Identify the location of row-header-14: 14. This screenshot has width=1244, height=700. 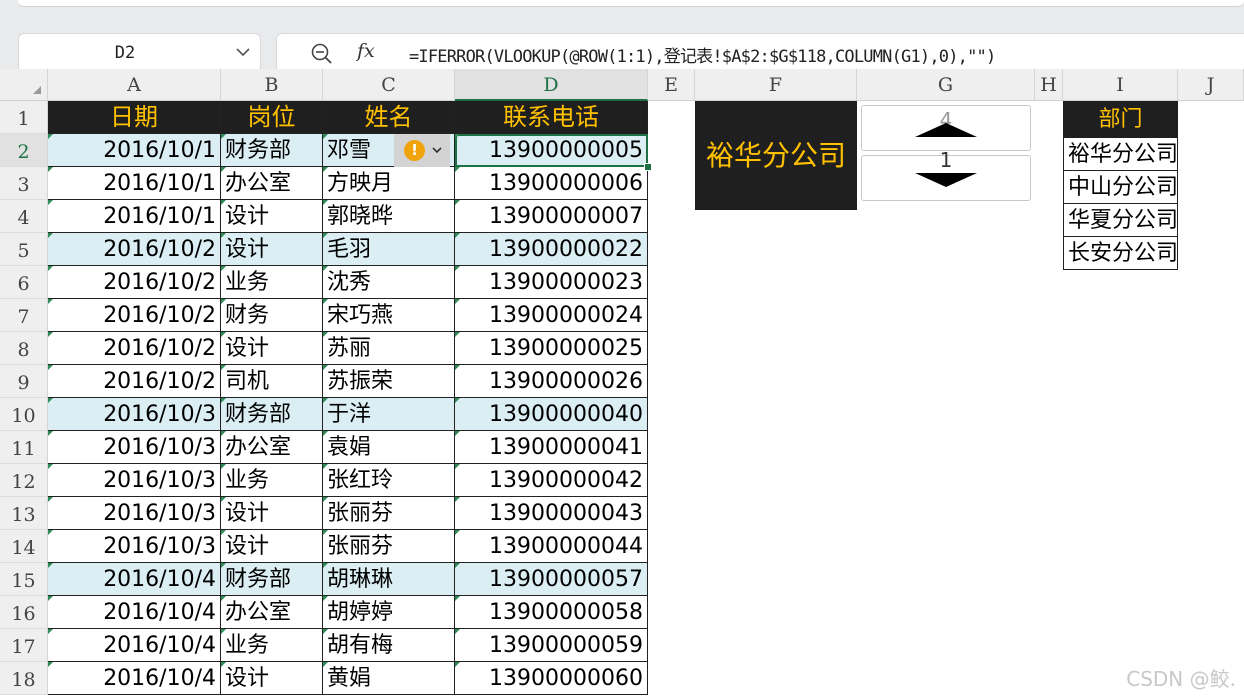
(24, 546).